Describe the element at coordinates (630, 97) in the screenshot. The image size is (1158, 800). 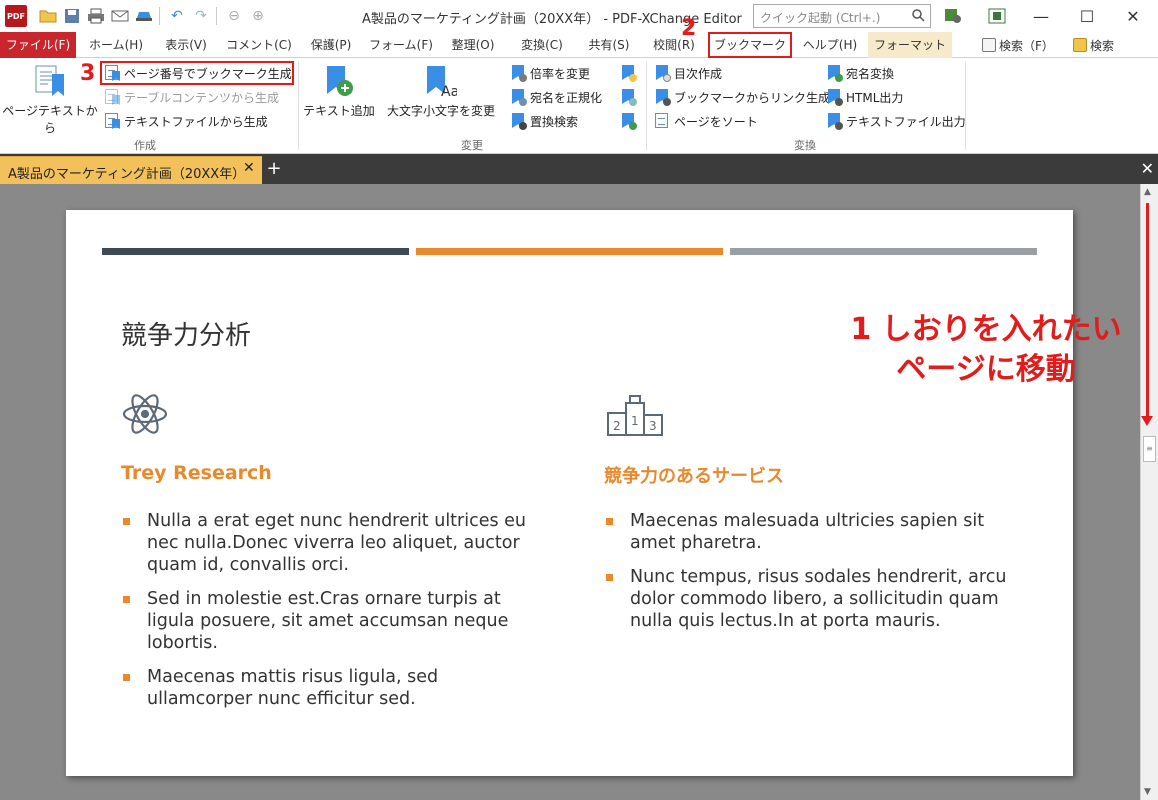
I see `bookmark-style-button` at that location.